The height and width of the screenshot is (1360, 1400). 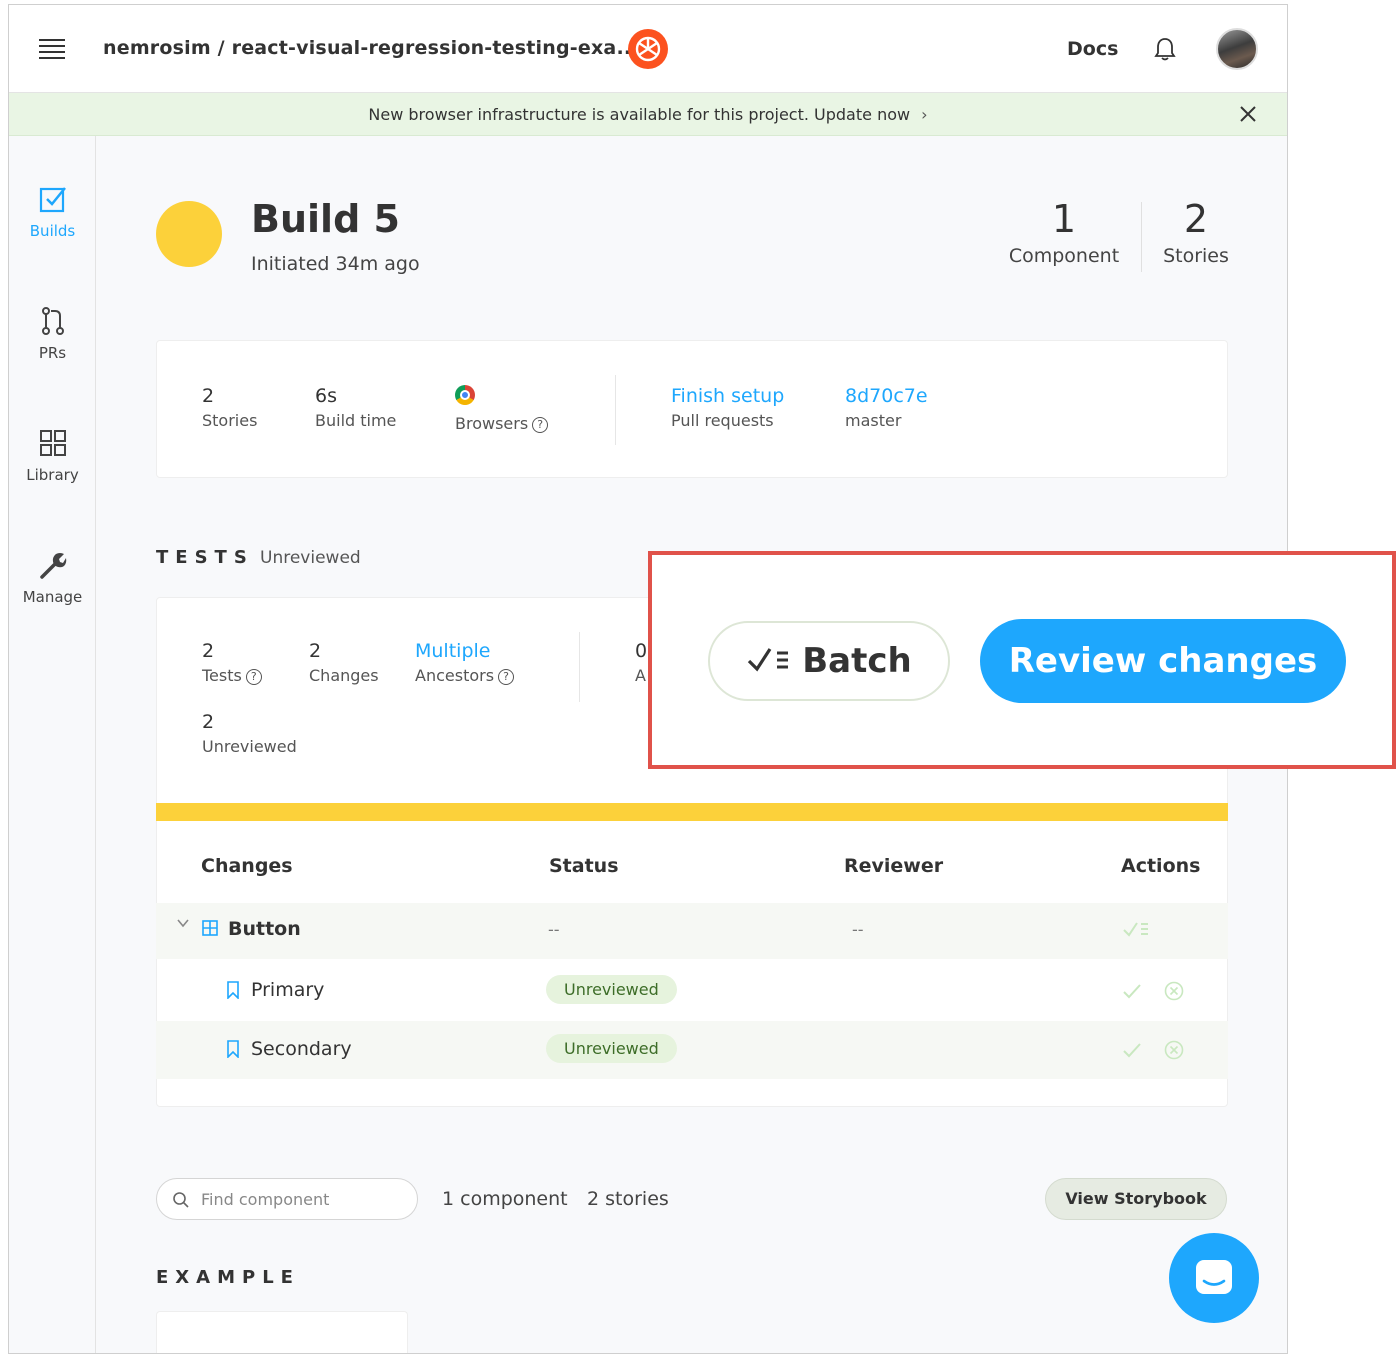 I want to click on changes-count-value: 2, so click(x=315, y=651).